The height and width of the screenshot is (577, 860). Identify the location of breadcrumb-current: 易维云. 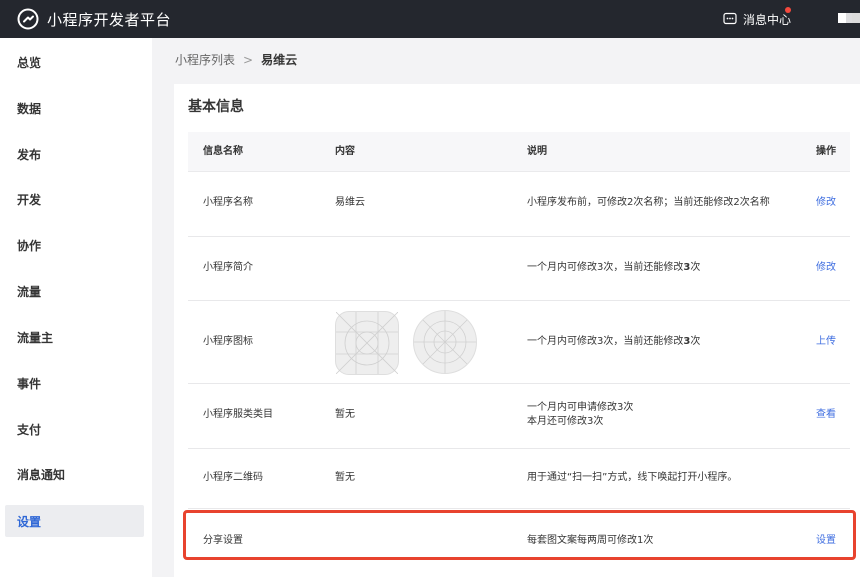
(279, 60).